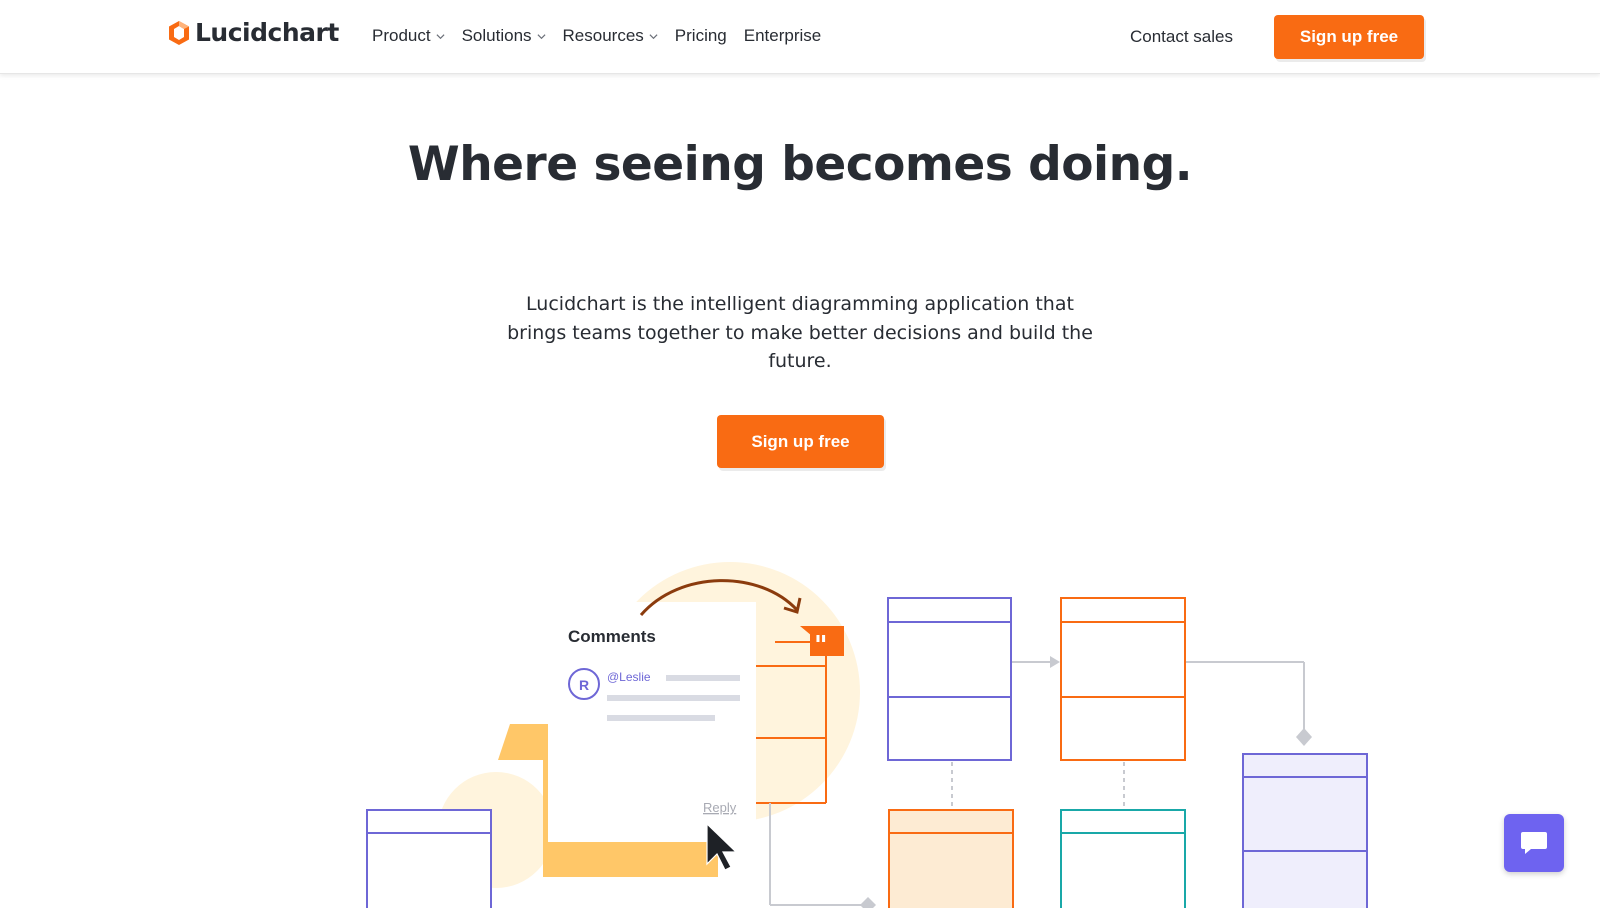 This screenshot has width=1600, height=908. I want to click on diagram-table-left, so click(429, 858).